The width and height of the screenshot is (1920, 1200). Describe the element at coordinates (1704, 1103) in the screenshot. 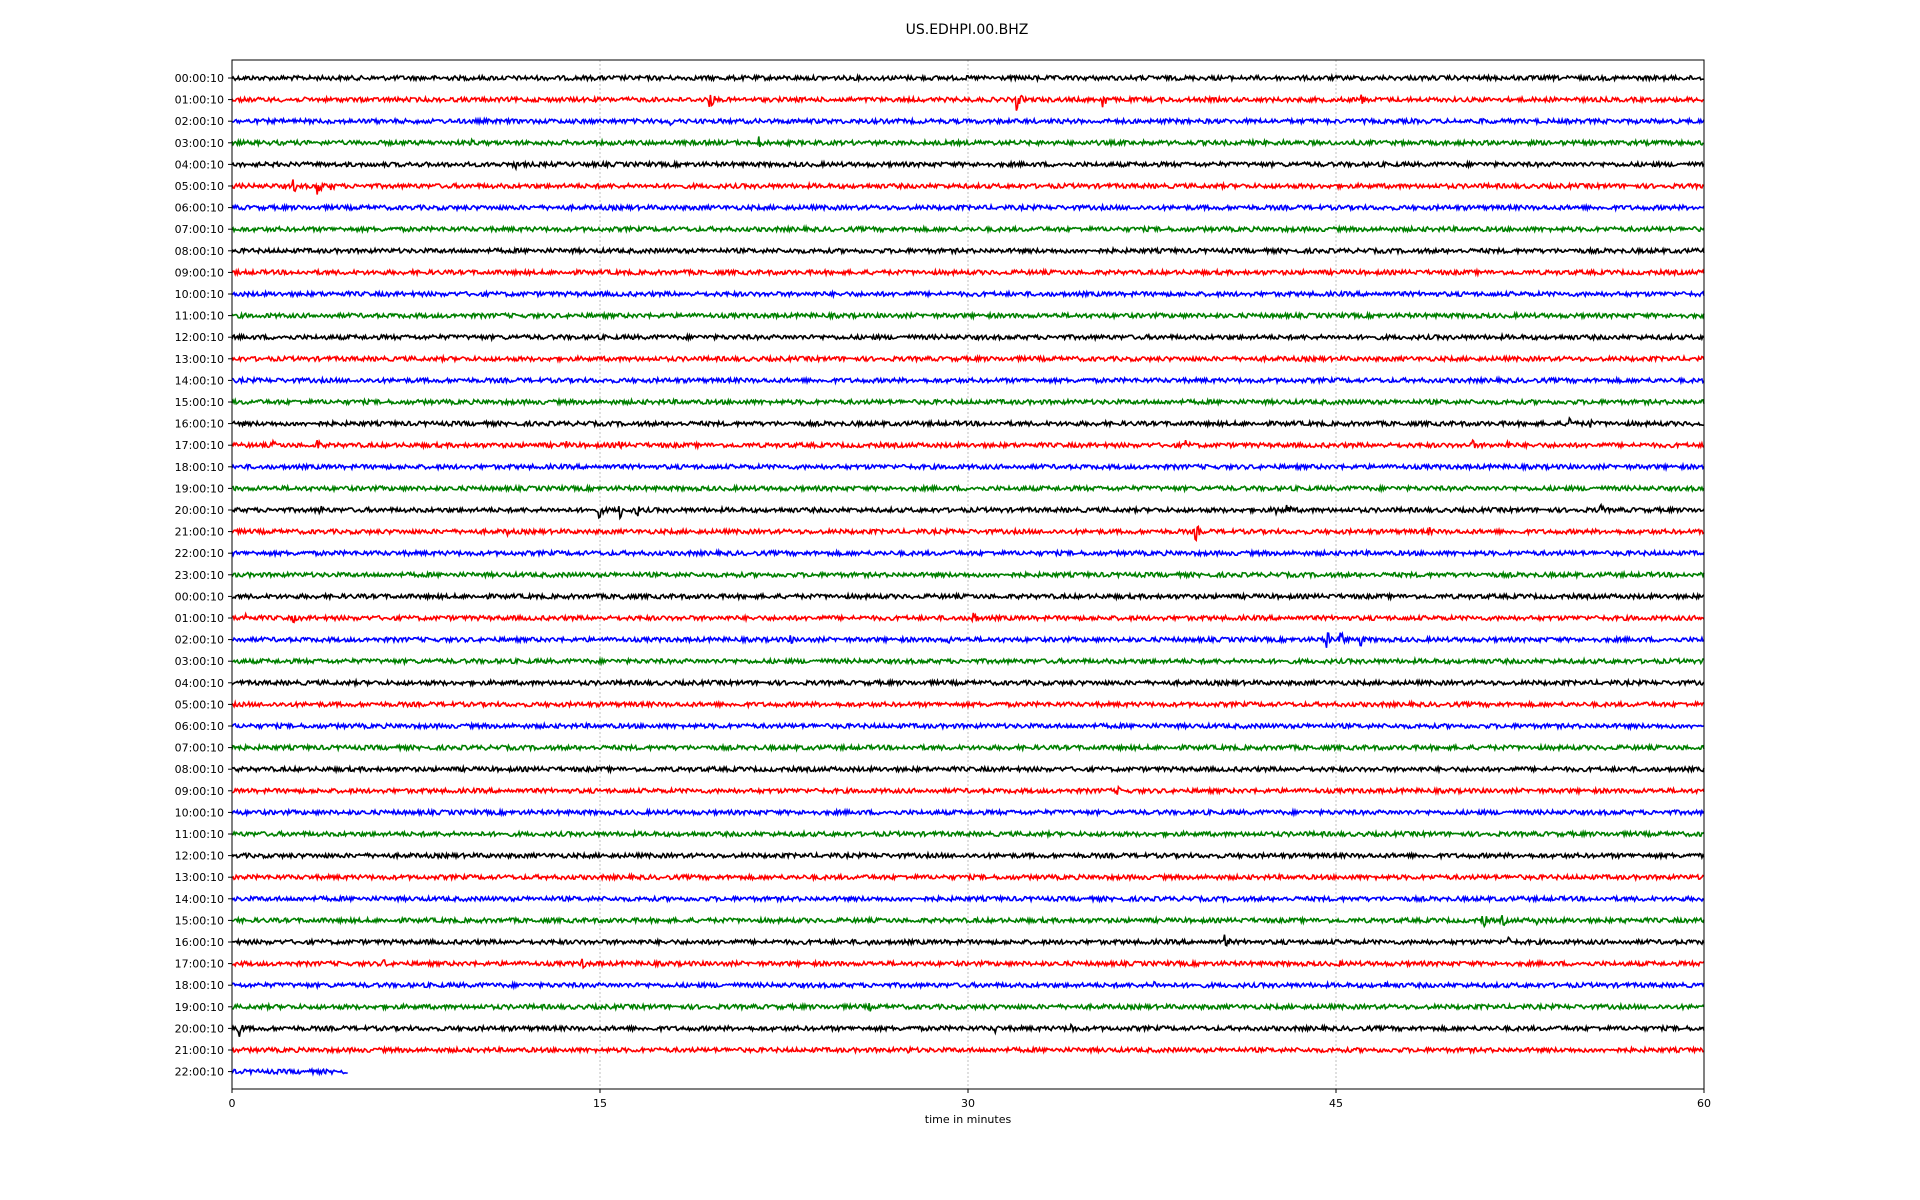

I see `x-tick-label: 60` at that location.